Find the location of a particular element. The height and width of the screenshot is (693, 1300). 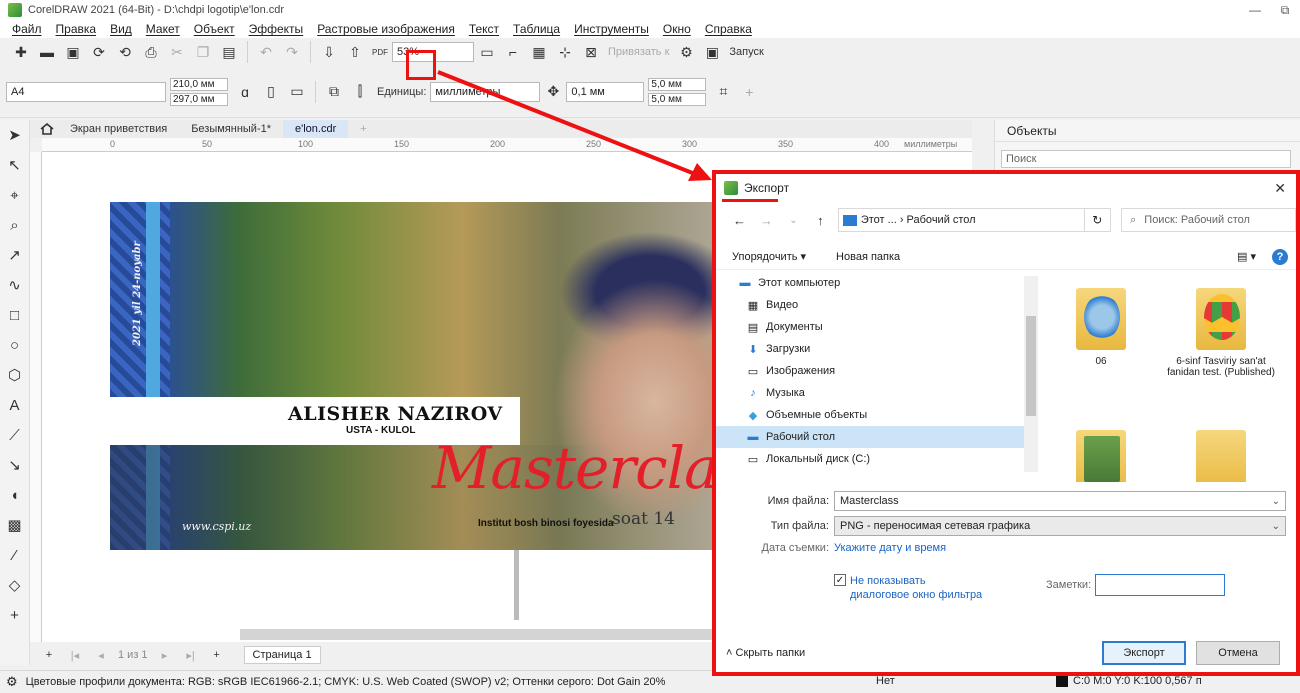

tree-item-downloads: ⬇ Загрузки is located at coordinates (874, 349).